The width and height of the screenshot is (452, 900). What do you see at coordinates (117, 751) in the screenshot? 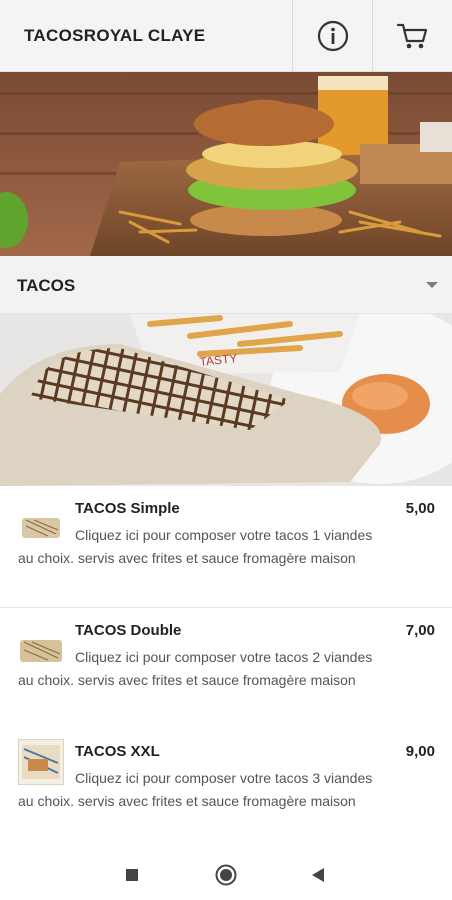
I see `item-name: TACOS XXL` at bounding box center [117, 751].